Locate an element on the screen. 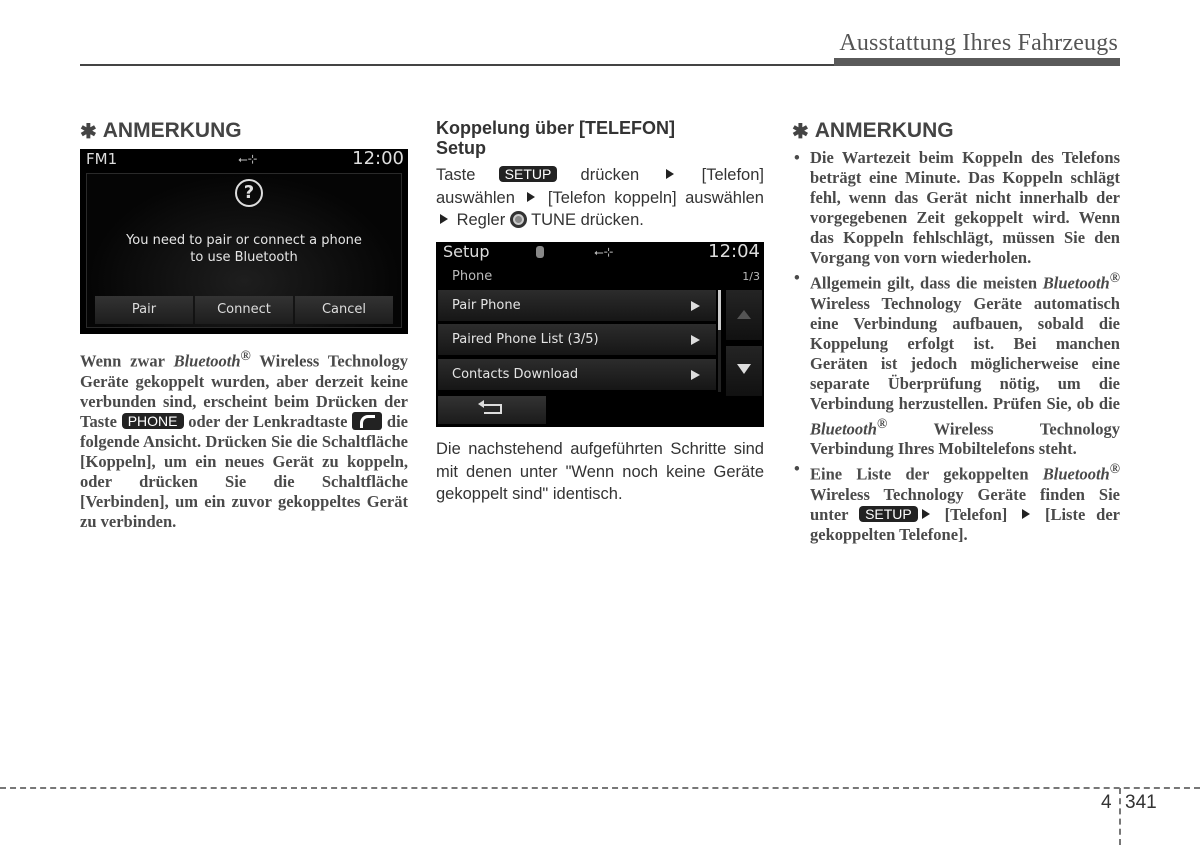 The width and height of the screenshot is (1200, 845). column-left: ✱ ANMERKUNG is located at coordinates (244, 129).